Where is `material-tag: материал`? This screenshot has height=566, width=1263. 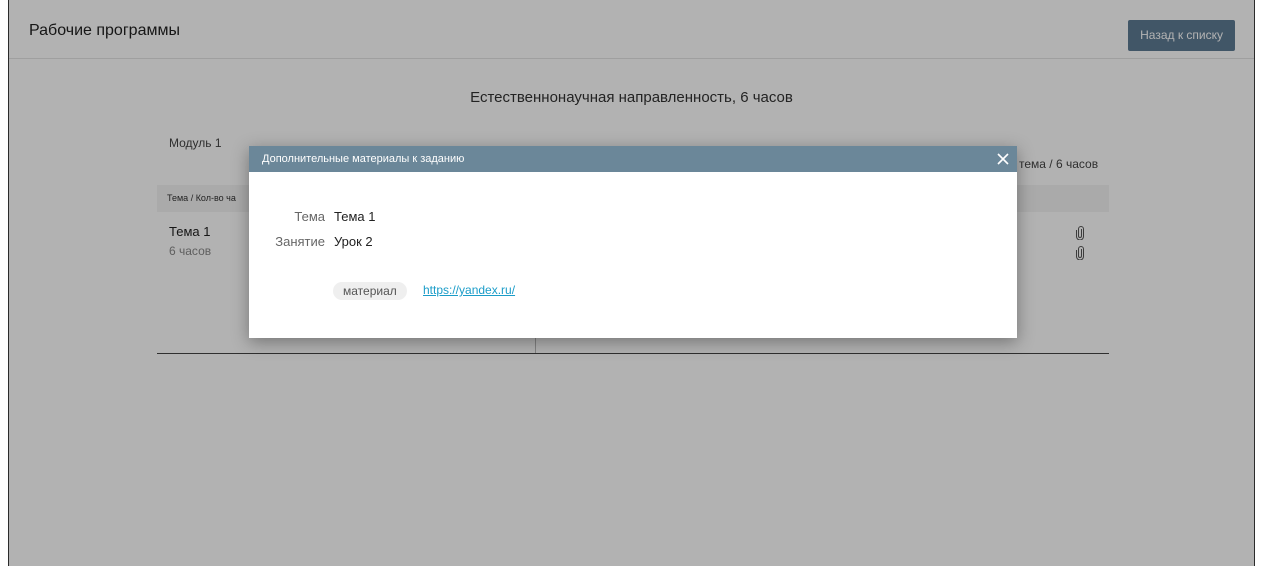
material-tag: материал is located at coordinates (370, 291).